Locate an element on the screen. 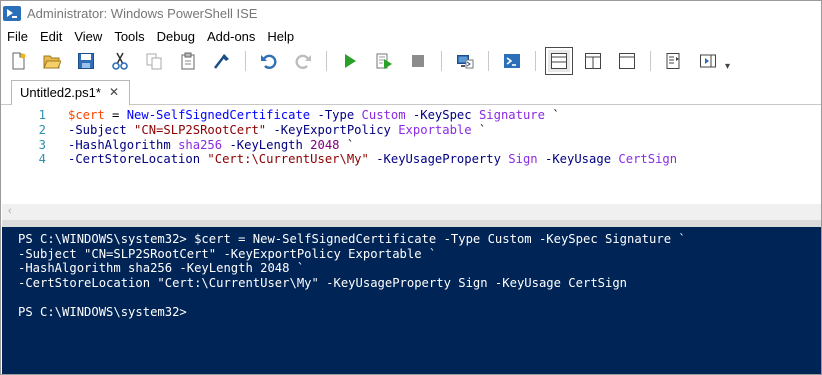  menu-bar: File Edit View Tools Debug Add-ons Help is located at coordinates (411, 36).